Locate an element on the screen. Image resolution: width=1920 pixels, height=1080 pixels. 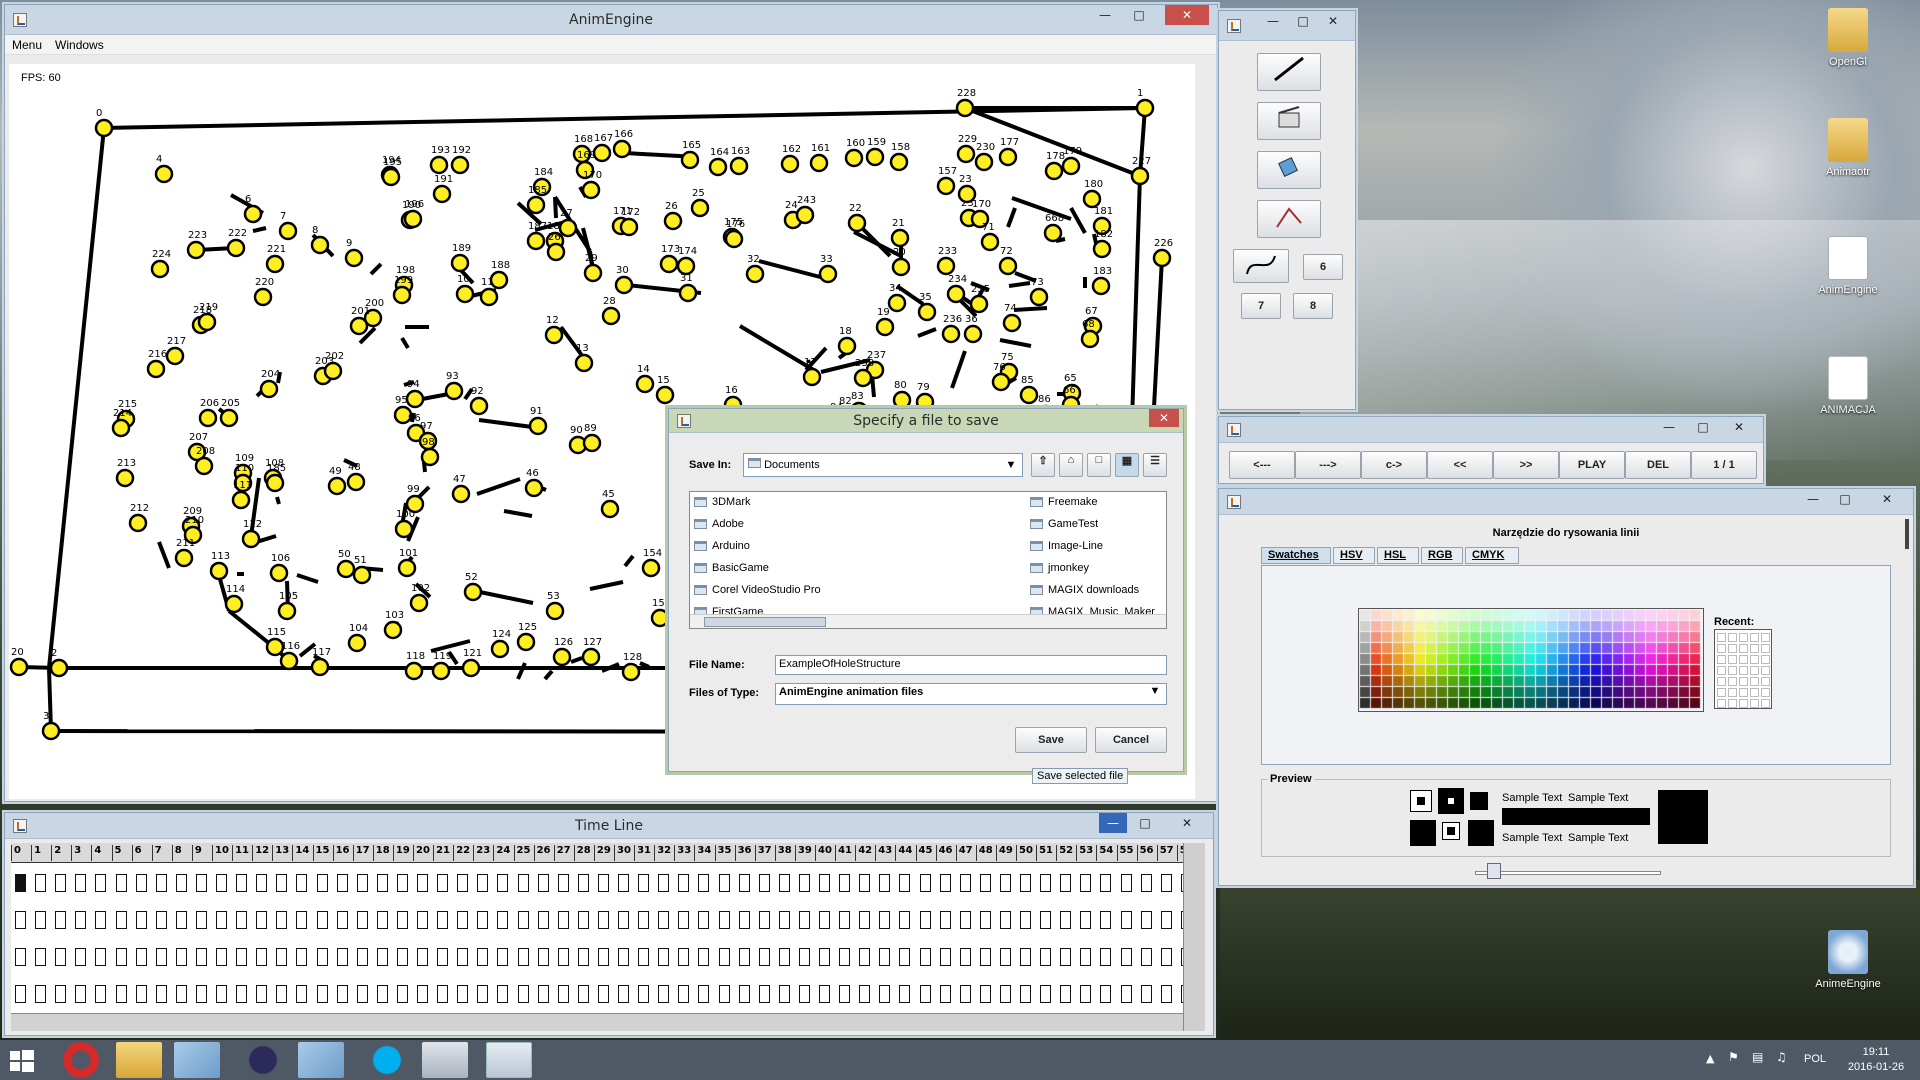
maximize-button: □ is located at coordinates (1703, 427).